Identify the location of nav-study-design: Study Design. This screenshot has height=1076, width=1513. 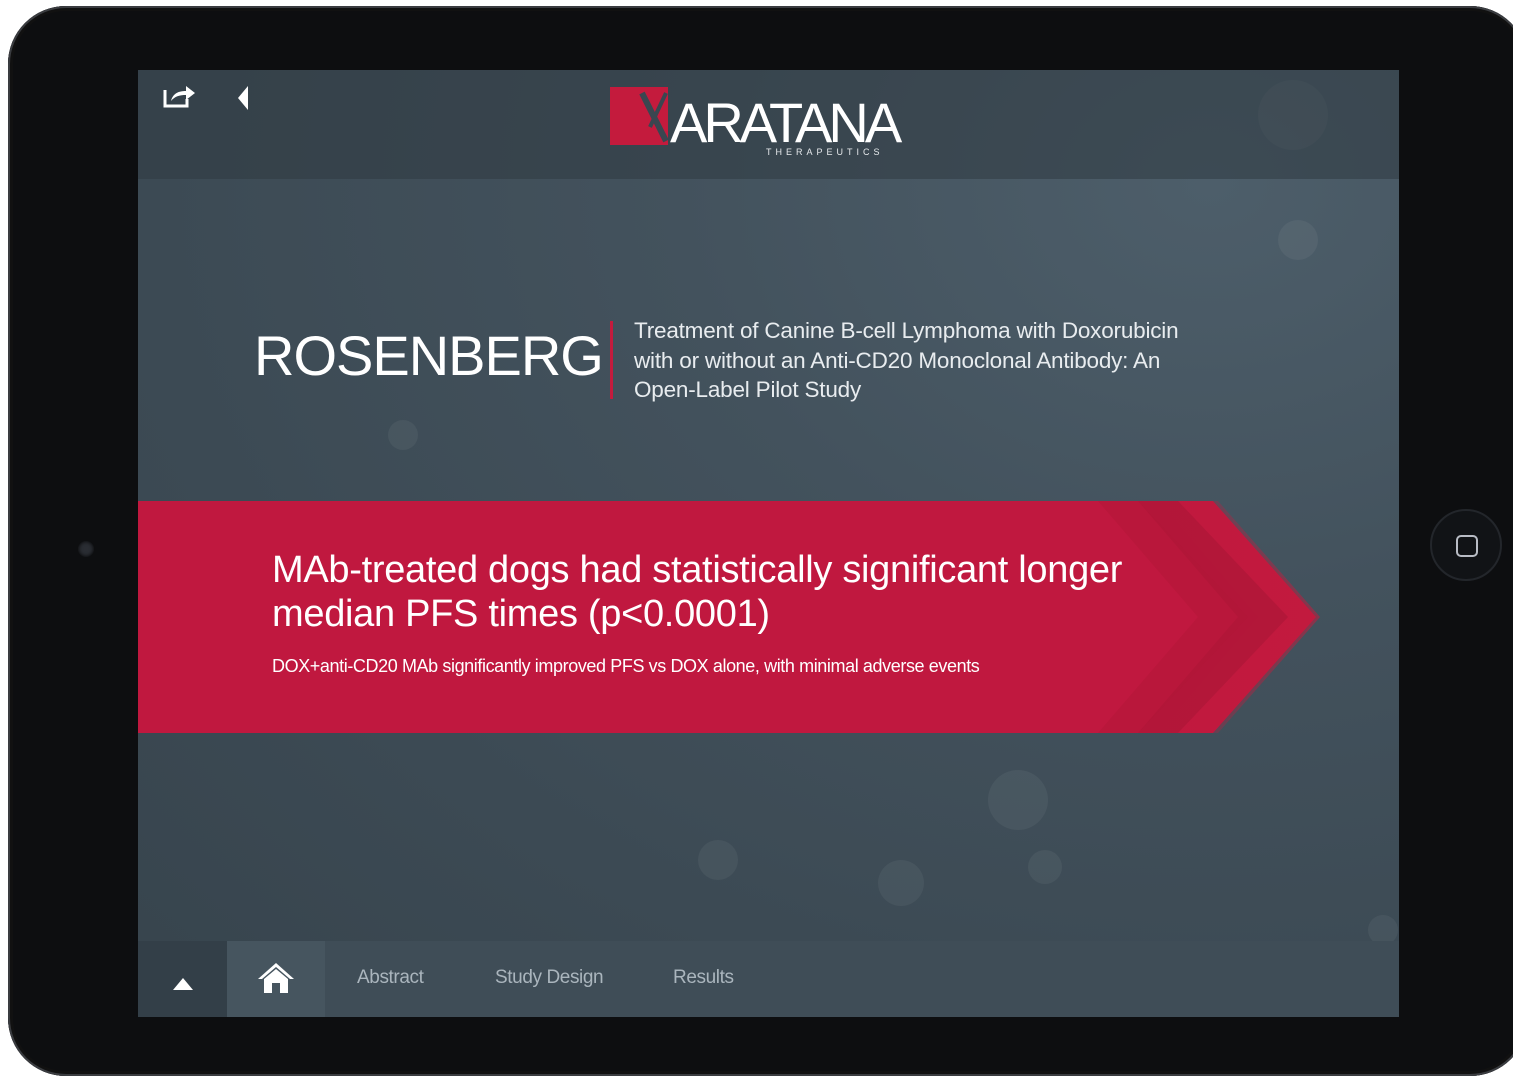
(549, 978).